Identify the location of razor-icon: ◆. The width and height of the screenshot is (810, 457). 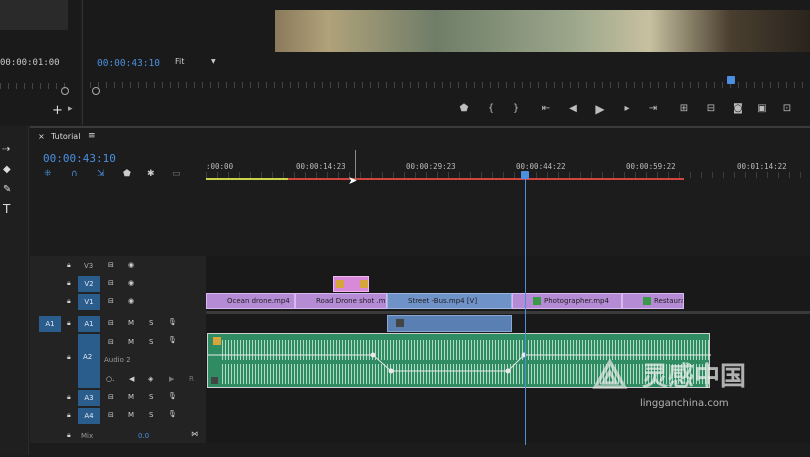
(7, 169).